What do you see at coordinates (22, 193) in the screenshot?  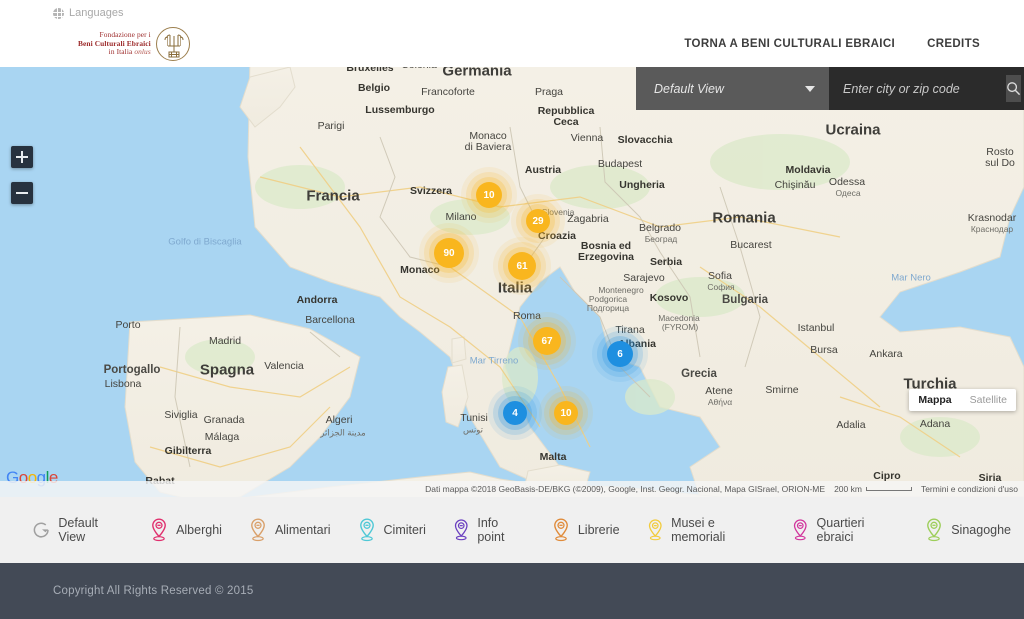 I see `zoom-out-button` at bounding box center [22, 193].